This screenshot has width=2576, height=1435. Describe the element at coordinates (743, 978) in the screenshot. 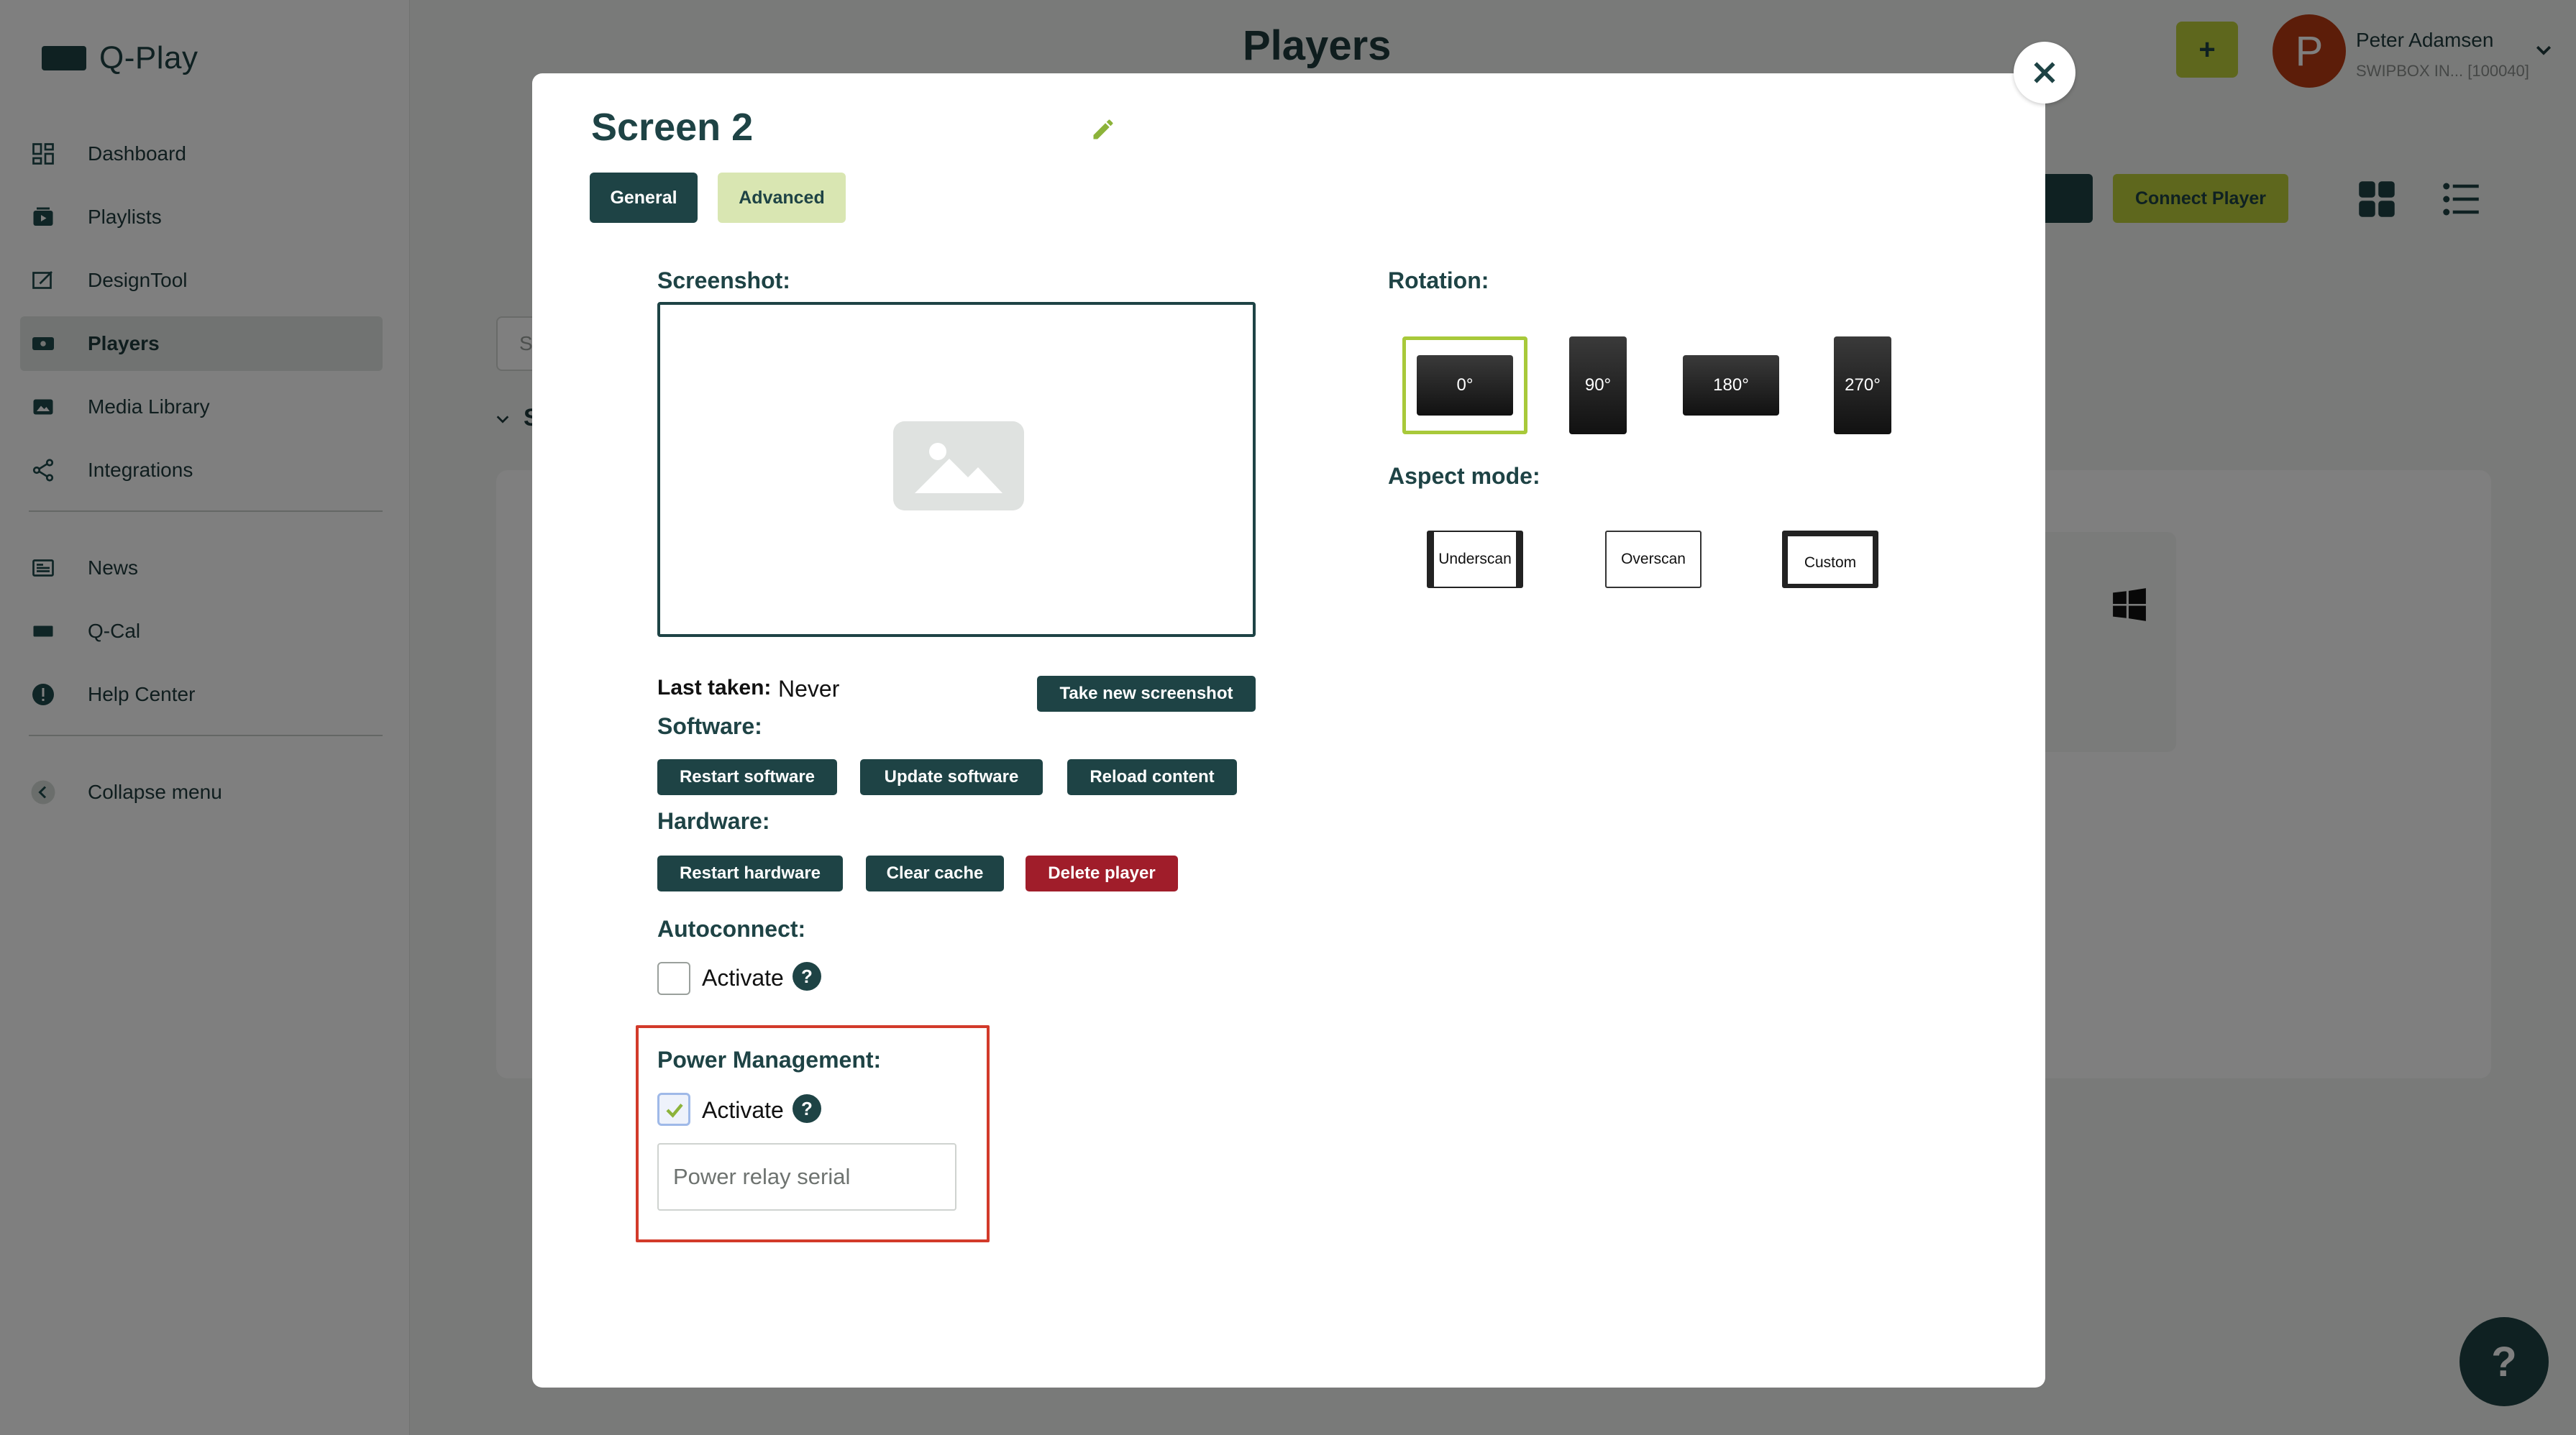

I see `autoconnect-activate-label: Activate` at that location.